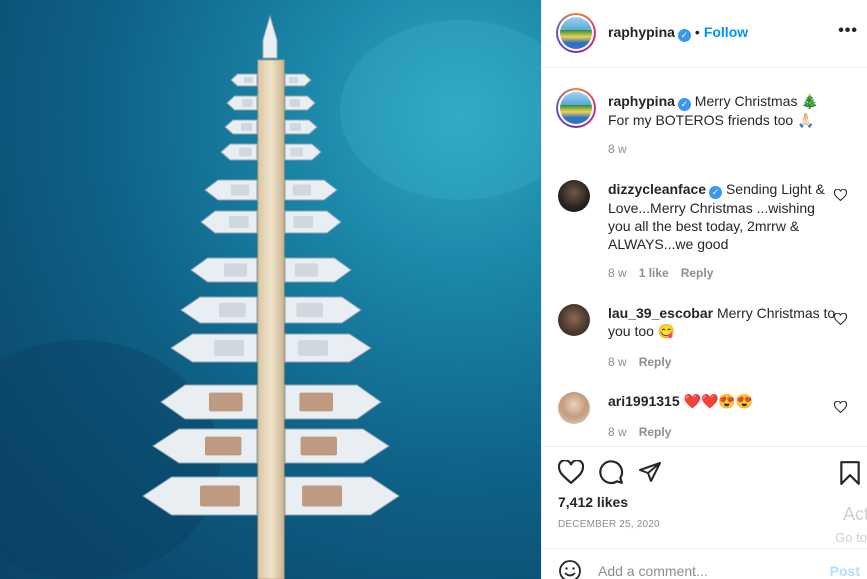 The height and width of the screenshot is (579, 867). I want to click on likes-count: 7,412 likes, so click(593, 502).